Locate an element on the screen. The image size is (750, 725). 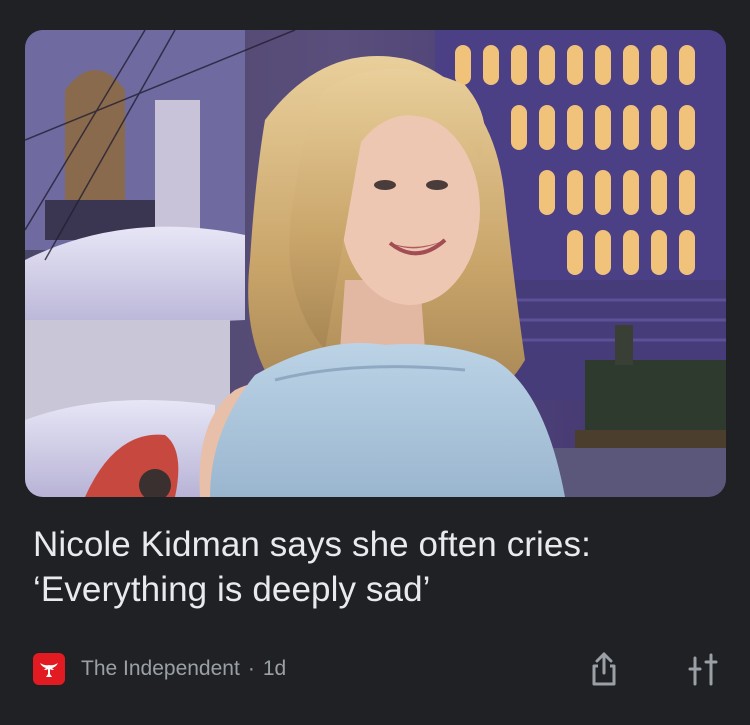
tune-icon is located at coordinates (703, 669).